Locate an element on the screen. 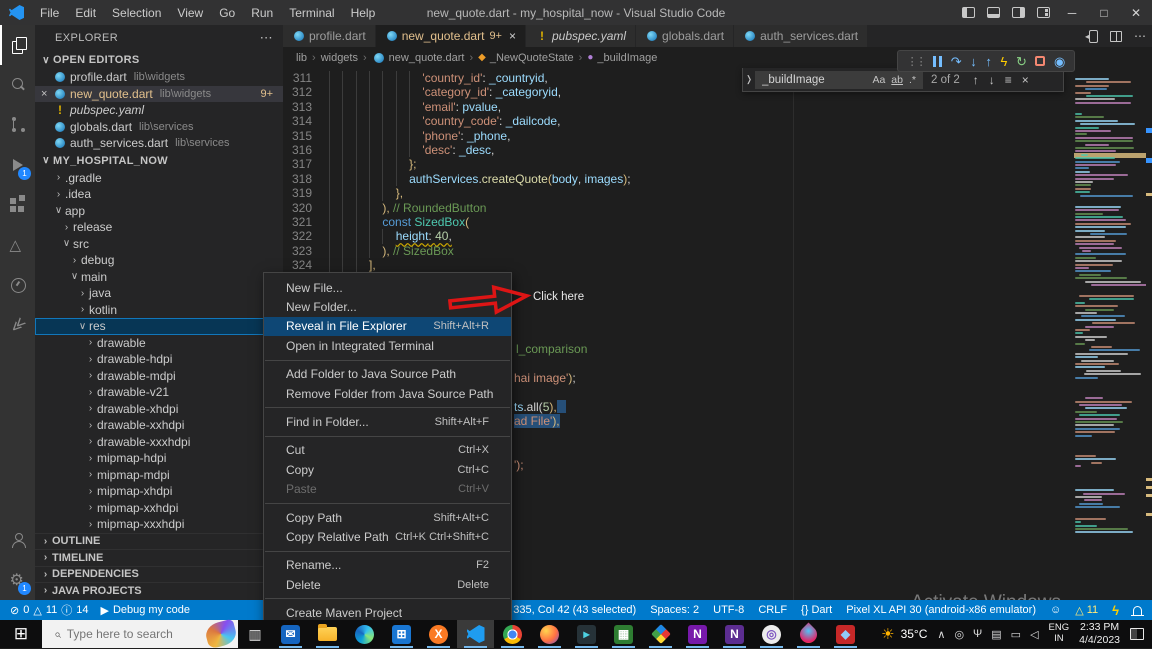  tree-item-src: ∨ src is located at coordinates (159, 244).